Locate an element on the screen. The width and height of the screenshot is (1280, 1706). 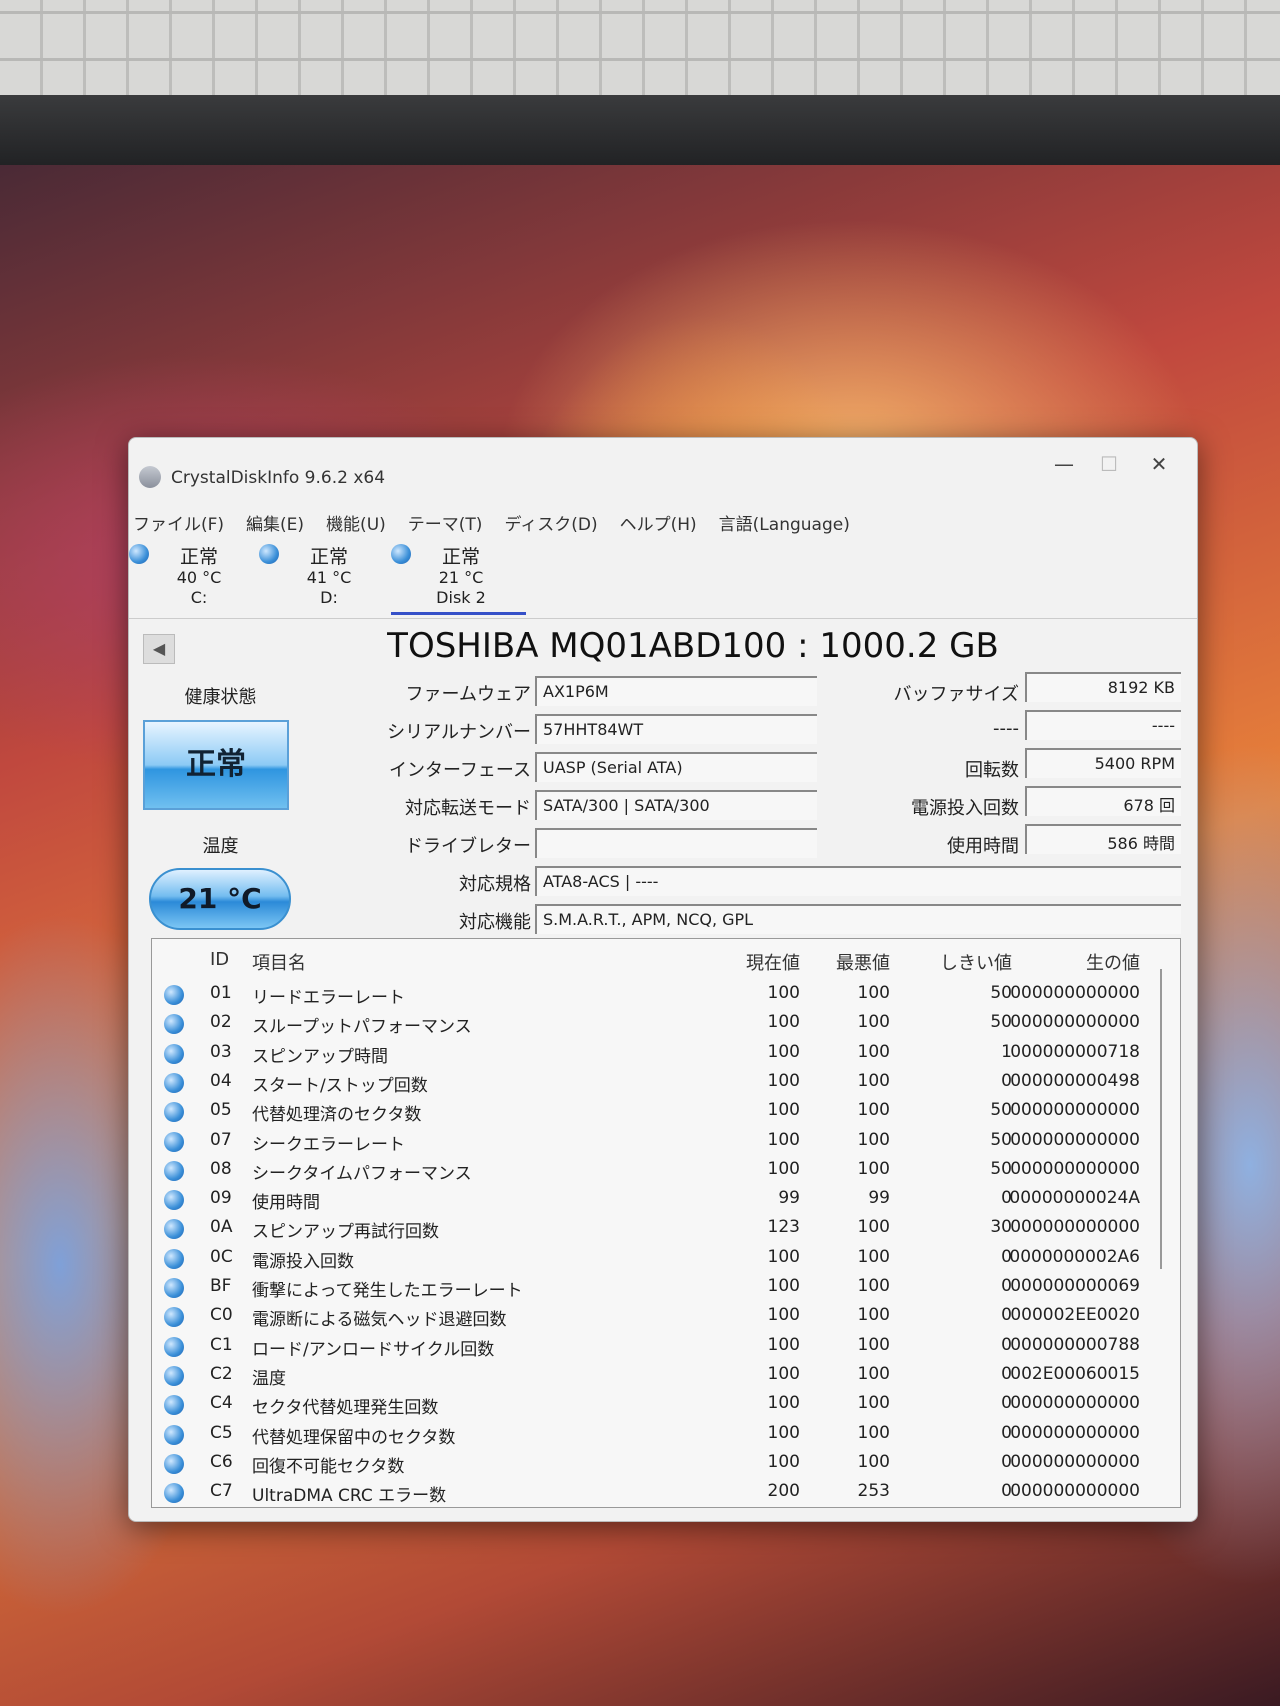
table-row: C6 回復不可能セクタ数 100 100 0 000000000000 is located at coordinates (666, 1462).